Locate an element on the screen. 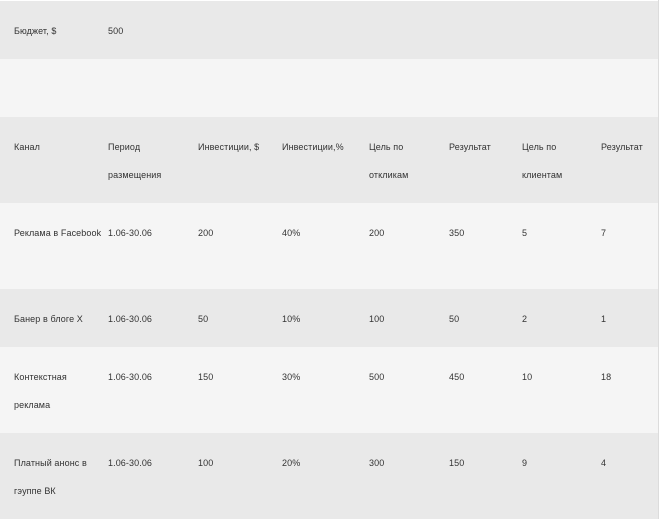 This screenshot has height=519, width=661. header-investment-usd: Инвестиции, $ is located at coordinates (229, 147).